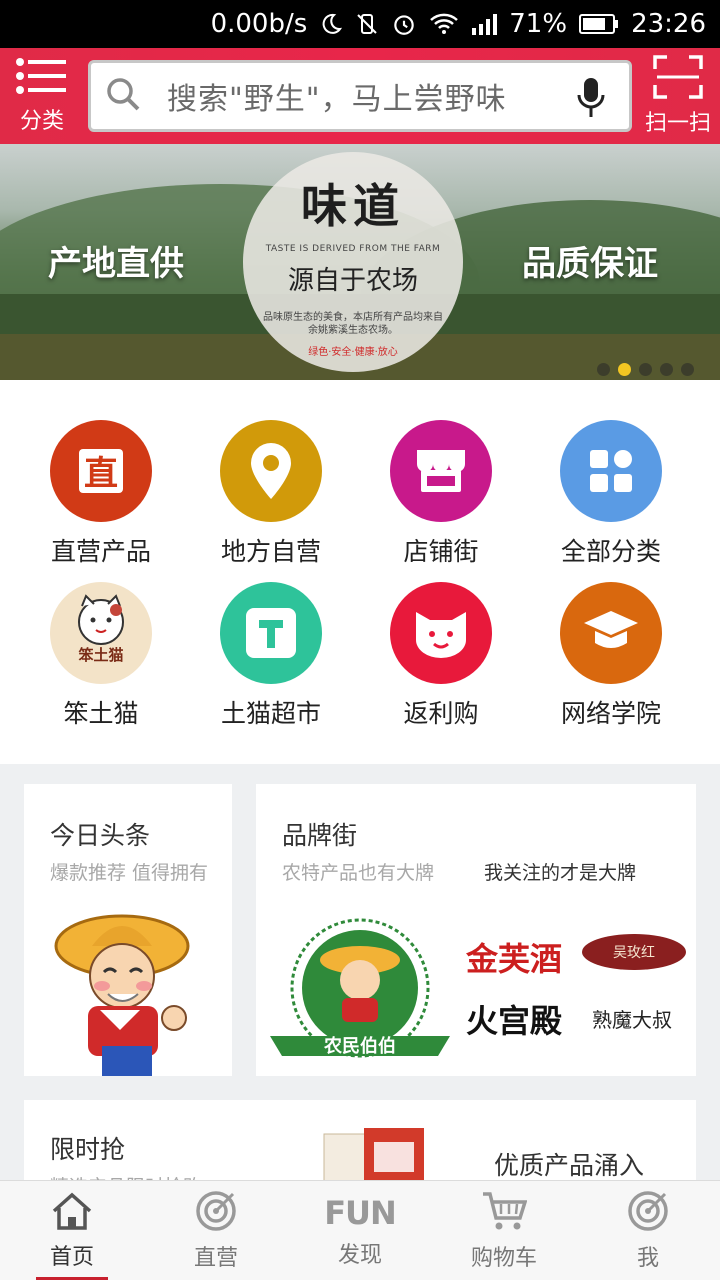 Image resolution: width=720 pixels, height=1280 pixels. I want to click on category-label: 分类, so click(41, 121).